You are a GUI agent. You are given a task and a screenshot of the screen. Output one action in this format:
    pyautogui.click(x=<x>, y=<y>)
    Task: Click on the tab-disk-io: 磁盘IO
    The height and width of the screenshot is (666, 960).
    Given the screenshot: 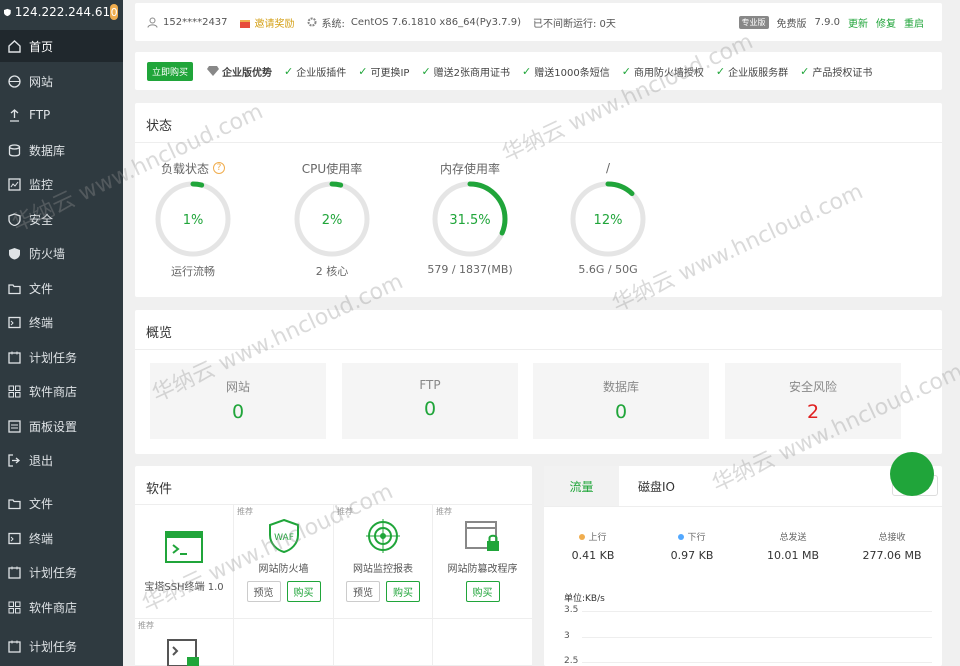 What is the action you would take?
    pyautogui.click(x=656, y=486)
    